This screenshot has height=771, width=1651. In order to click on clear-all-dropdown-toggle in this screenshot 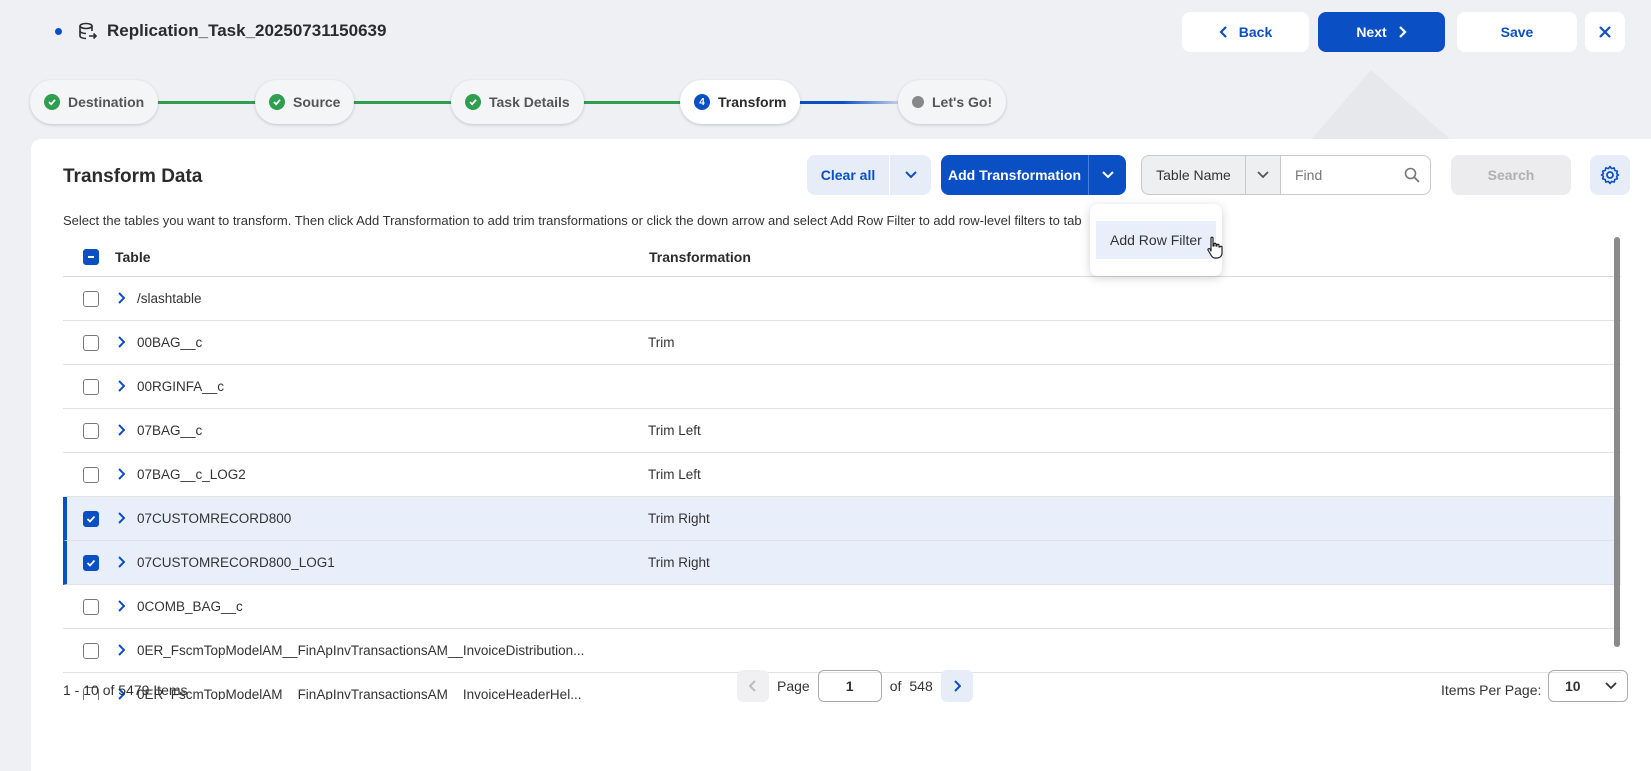, I will do `click(910, 175)`.